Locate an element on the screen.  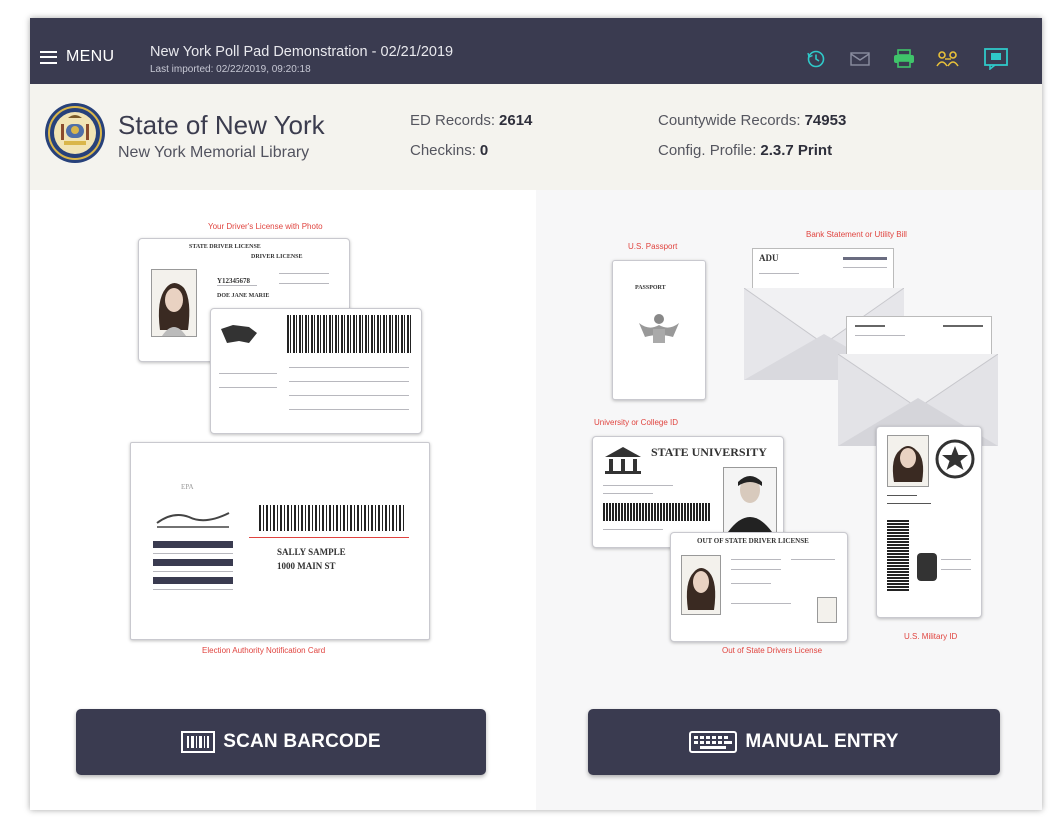
printer-icon is located at coordinates (904, 59).